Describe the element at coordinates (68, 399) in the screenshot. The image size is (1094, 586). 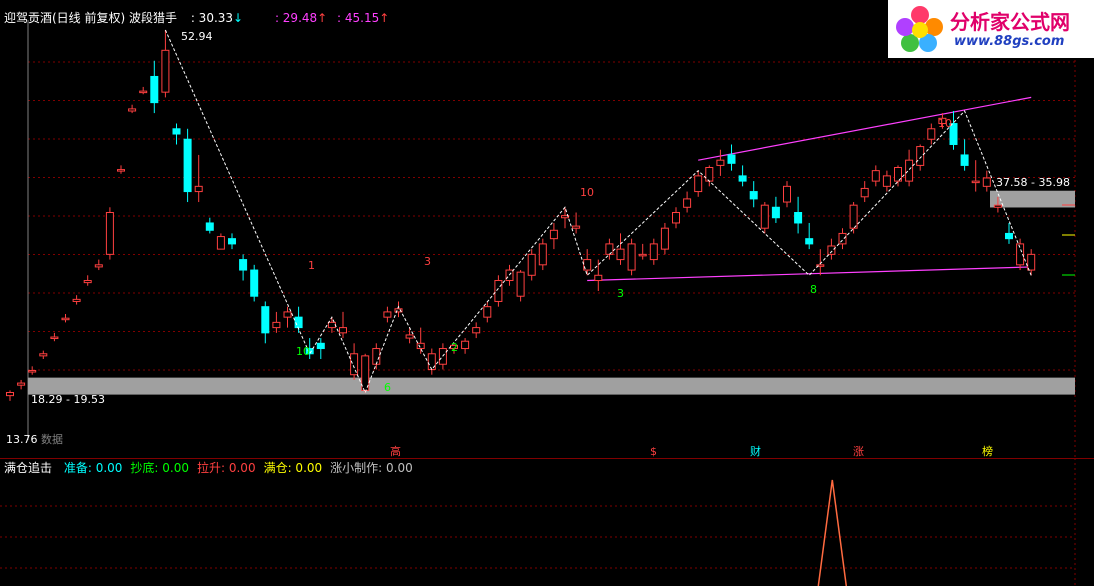
I see `support-band-label: 18.29 - 19.53` at that location.